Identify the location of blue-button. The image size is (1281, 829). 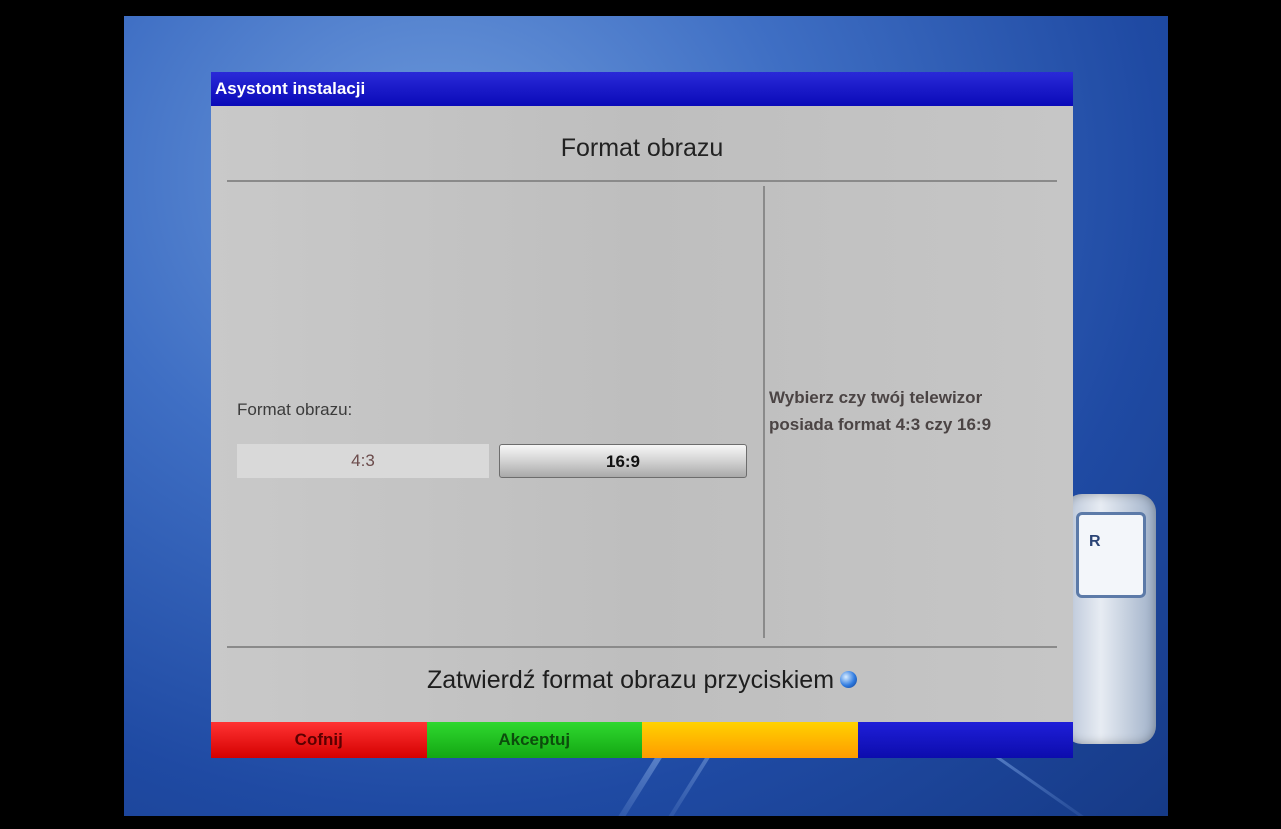
(965, 740).